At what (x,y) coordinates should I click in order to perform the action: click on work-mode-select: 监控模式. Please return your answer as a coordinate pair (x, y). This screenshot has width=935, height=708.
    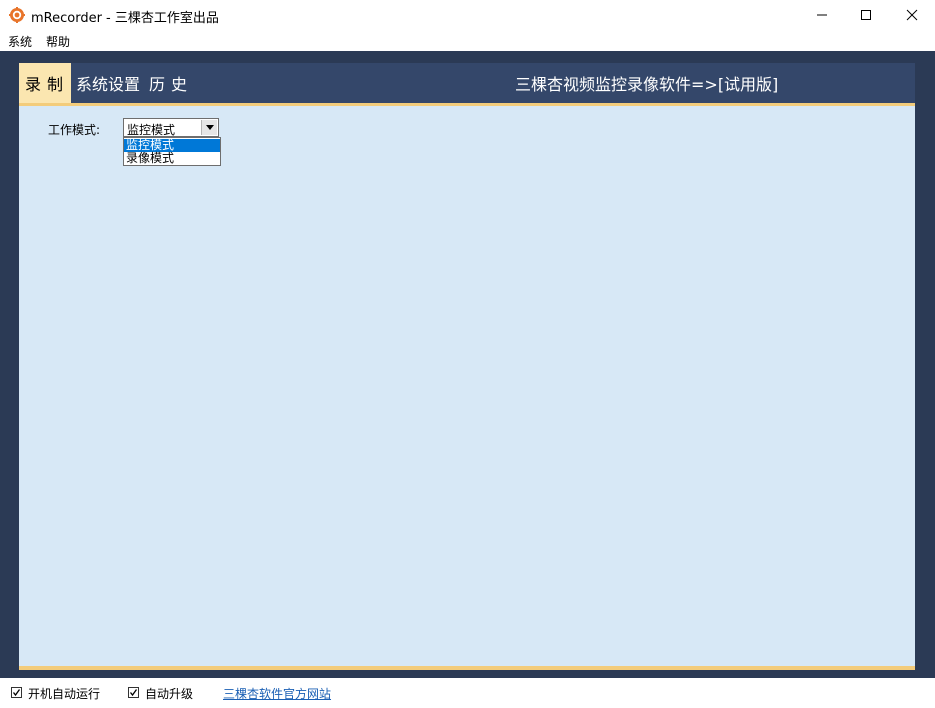
    Looking at the image, I should click on (171, 127).